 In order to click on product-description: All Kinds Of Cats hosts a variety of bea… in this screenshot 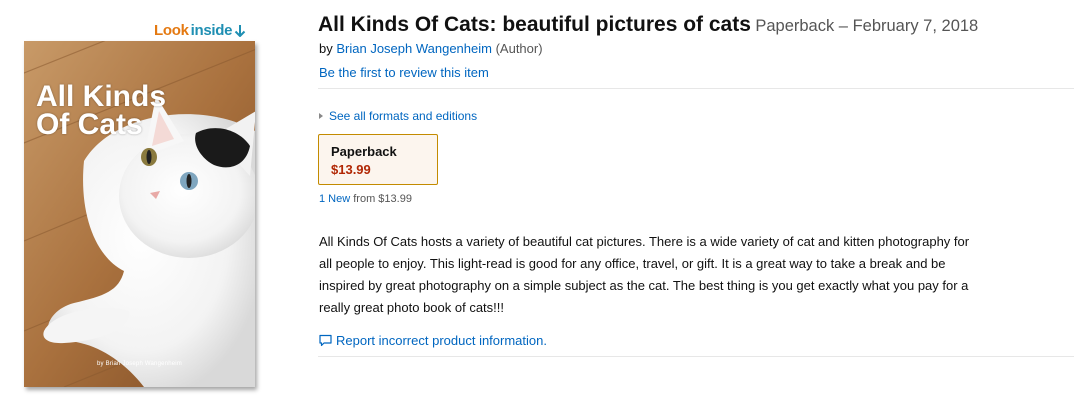, I will do `click(644, 274)`.